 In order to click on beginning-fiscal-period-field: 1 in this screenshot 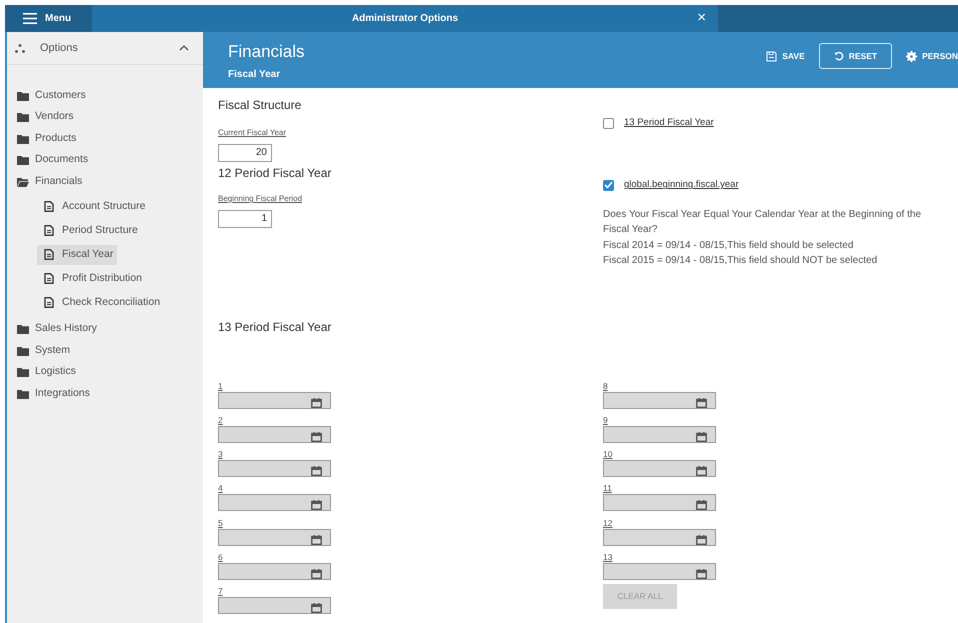, I will do `click(245, 219)`.